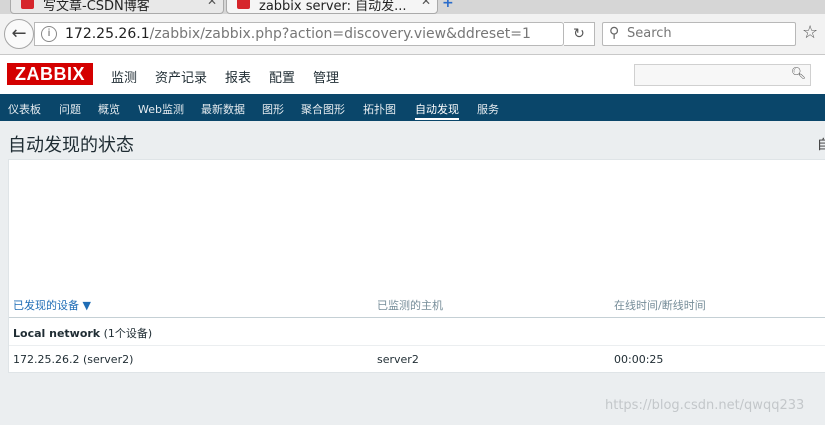 This screenshot has height=425, width=825. What do you see at coordinates (707, 33) in the screenshot?
I see `browser-search-input` at bounding box center [707, 33].